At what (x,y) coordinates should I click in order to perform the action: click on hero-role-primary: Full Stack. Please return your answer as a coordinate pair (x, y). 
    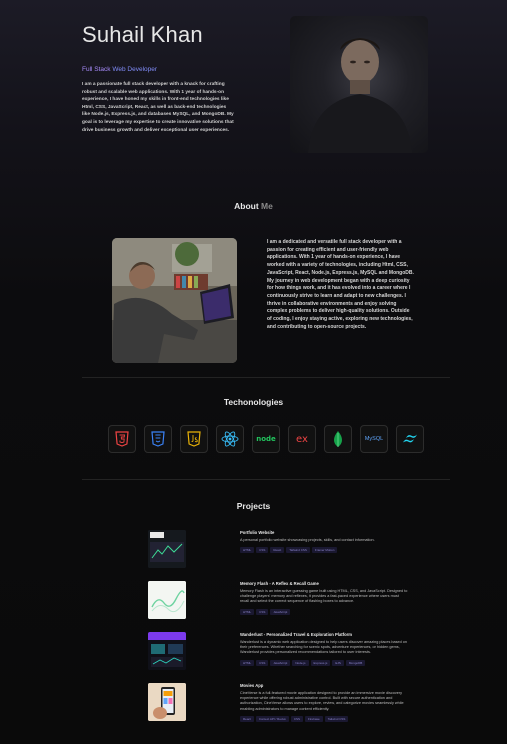
    Looking at the image, I should click on (96, 69).